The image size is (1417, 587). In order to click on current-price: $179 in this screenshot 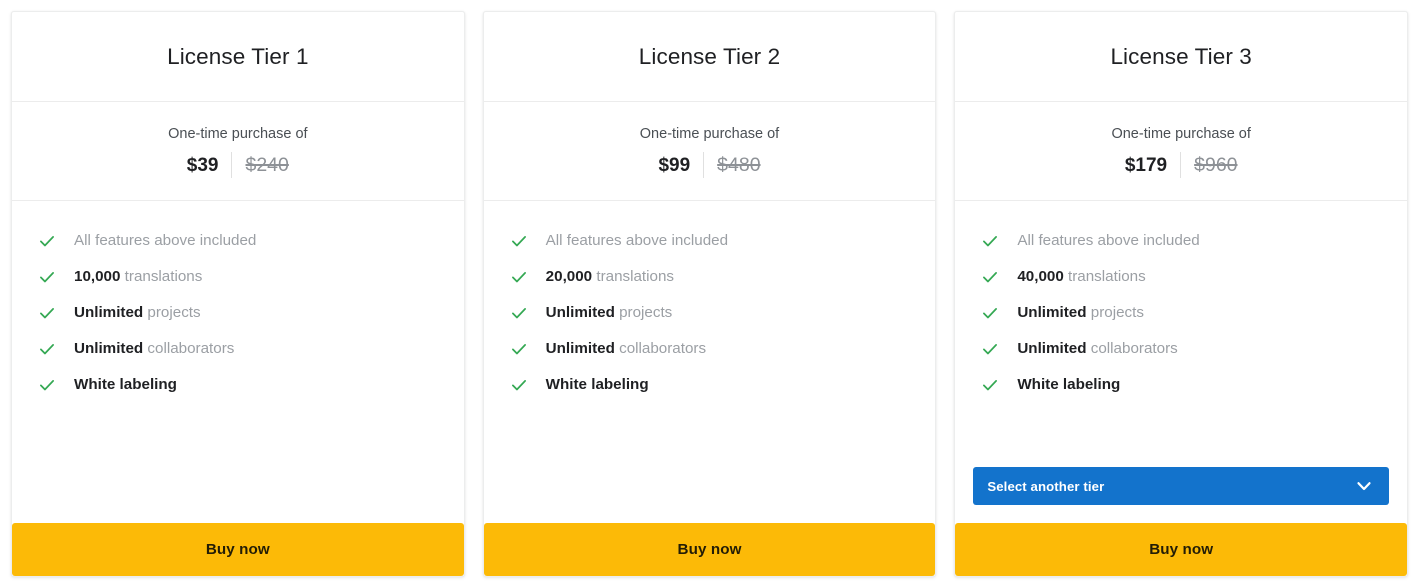, I will do `click(1146, 165)`.